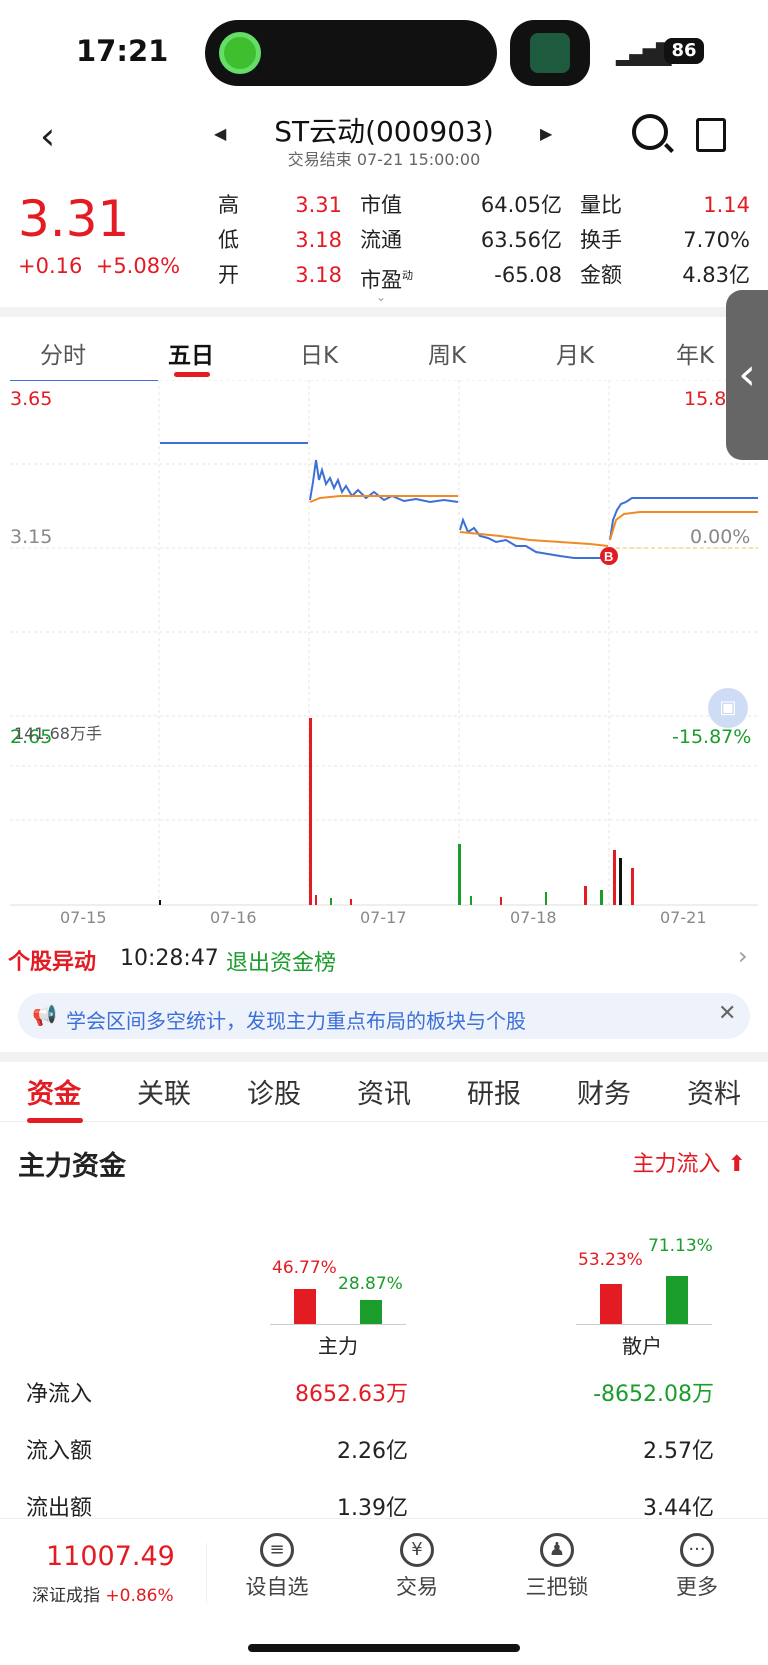  I want to click on tab-news: 资讯, so click(384, 1091).